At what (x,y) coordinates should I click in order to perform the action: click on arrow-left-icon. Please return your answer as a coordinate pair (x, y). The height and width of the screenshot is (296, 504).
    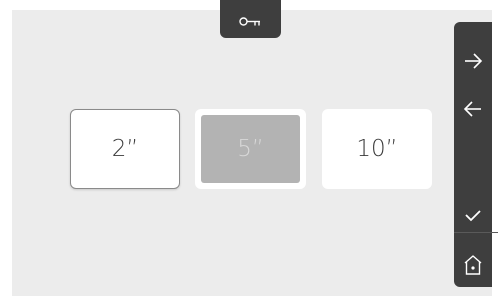
    Looking at the image, I should click on (472, 109).